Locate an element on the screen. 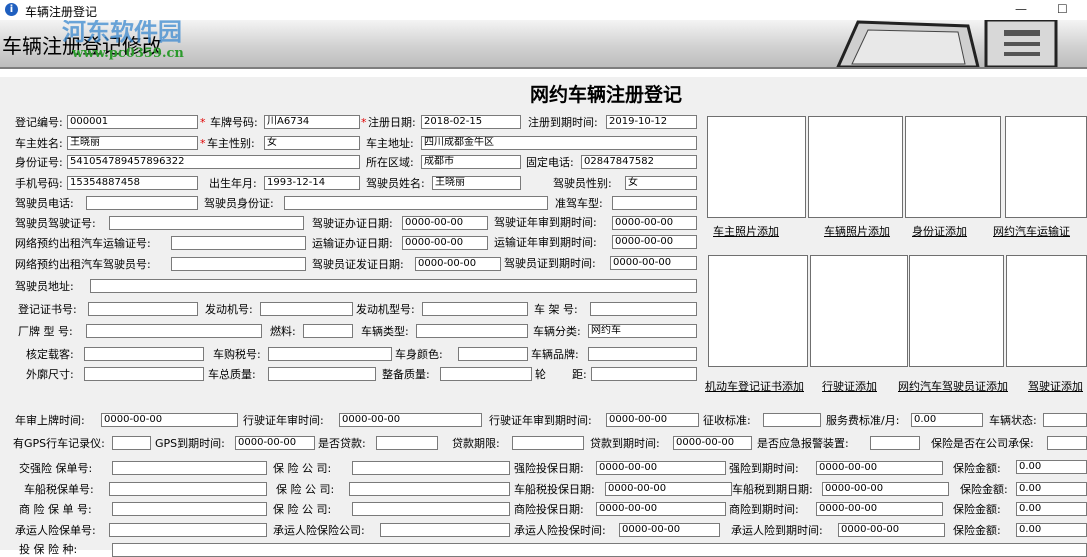 Image resolution: width=1087 pixels, height=557 pixels. curb-weight-field is located at coordinates (486, 374).